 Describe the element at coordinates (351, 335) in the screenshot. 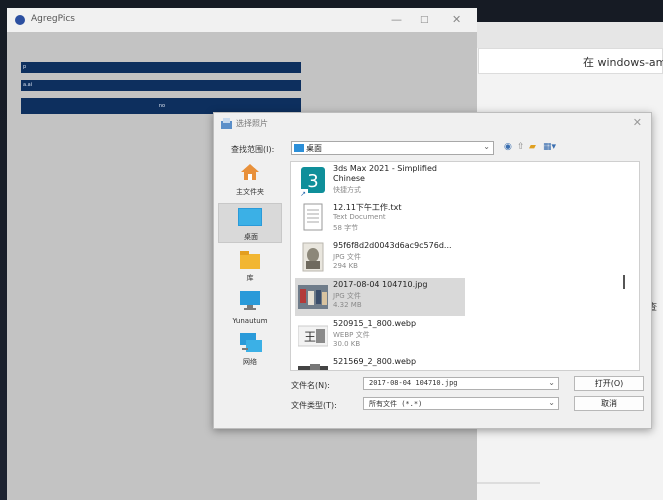

I see `file-type: WEBP 文件` at that location.